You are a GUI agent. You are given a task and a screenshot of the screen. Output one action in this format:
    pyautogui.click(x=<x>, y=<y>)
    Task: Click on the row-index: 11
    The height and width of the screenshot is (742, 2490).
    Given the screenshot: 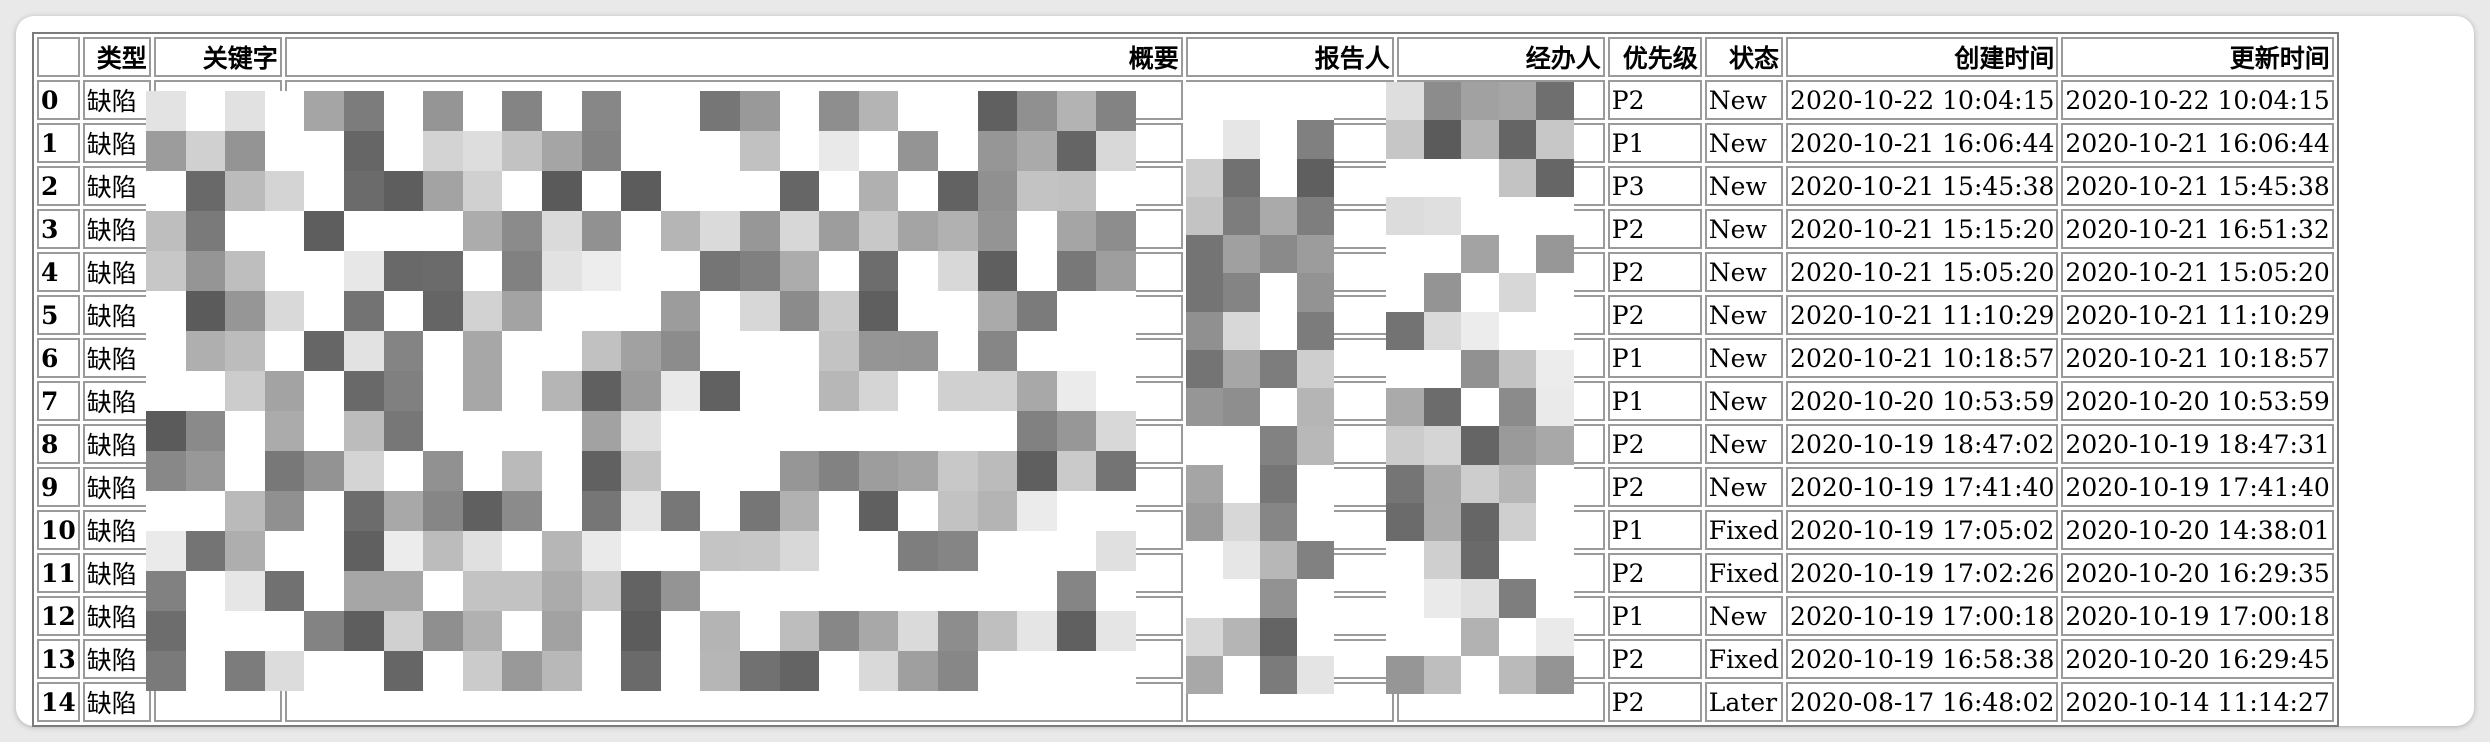 What is the action you would take?
    pyautogui.click(x=58, y=573)
    